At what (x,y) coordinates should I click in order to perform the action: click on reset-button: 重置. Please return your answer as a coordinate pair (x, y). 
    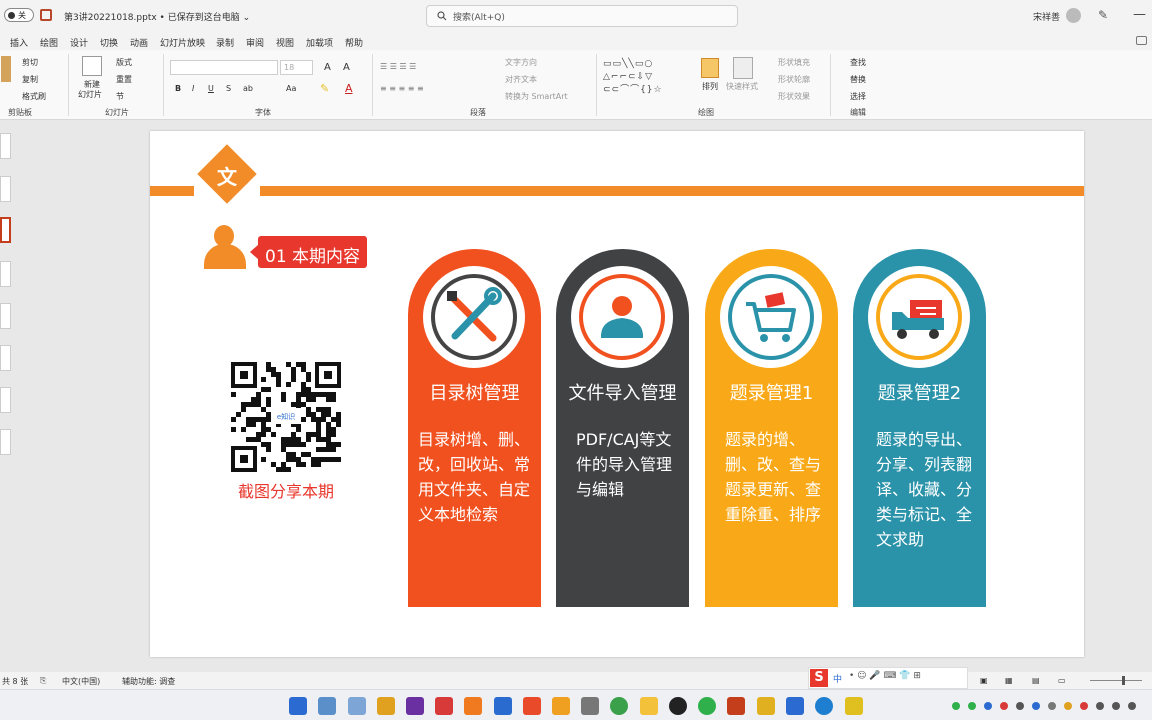
    Looking at the image, I should click on (124, 79).